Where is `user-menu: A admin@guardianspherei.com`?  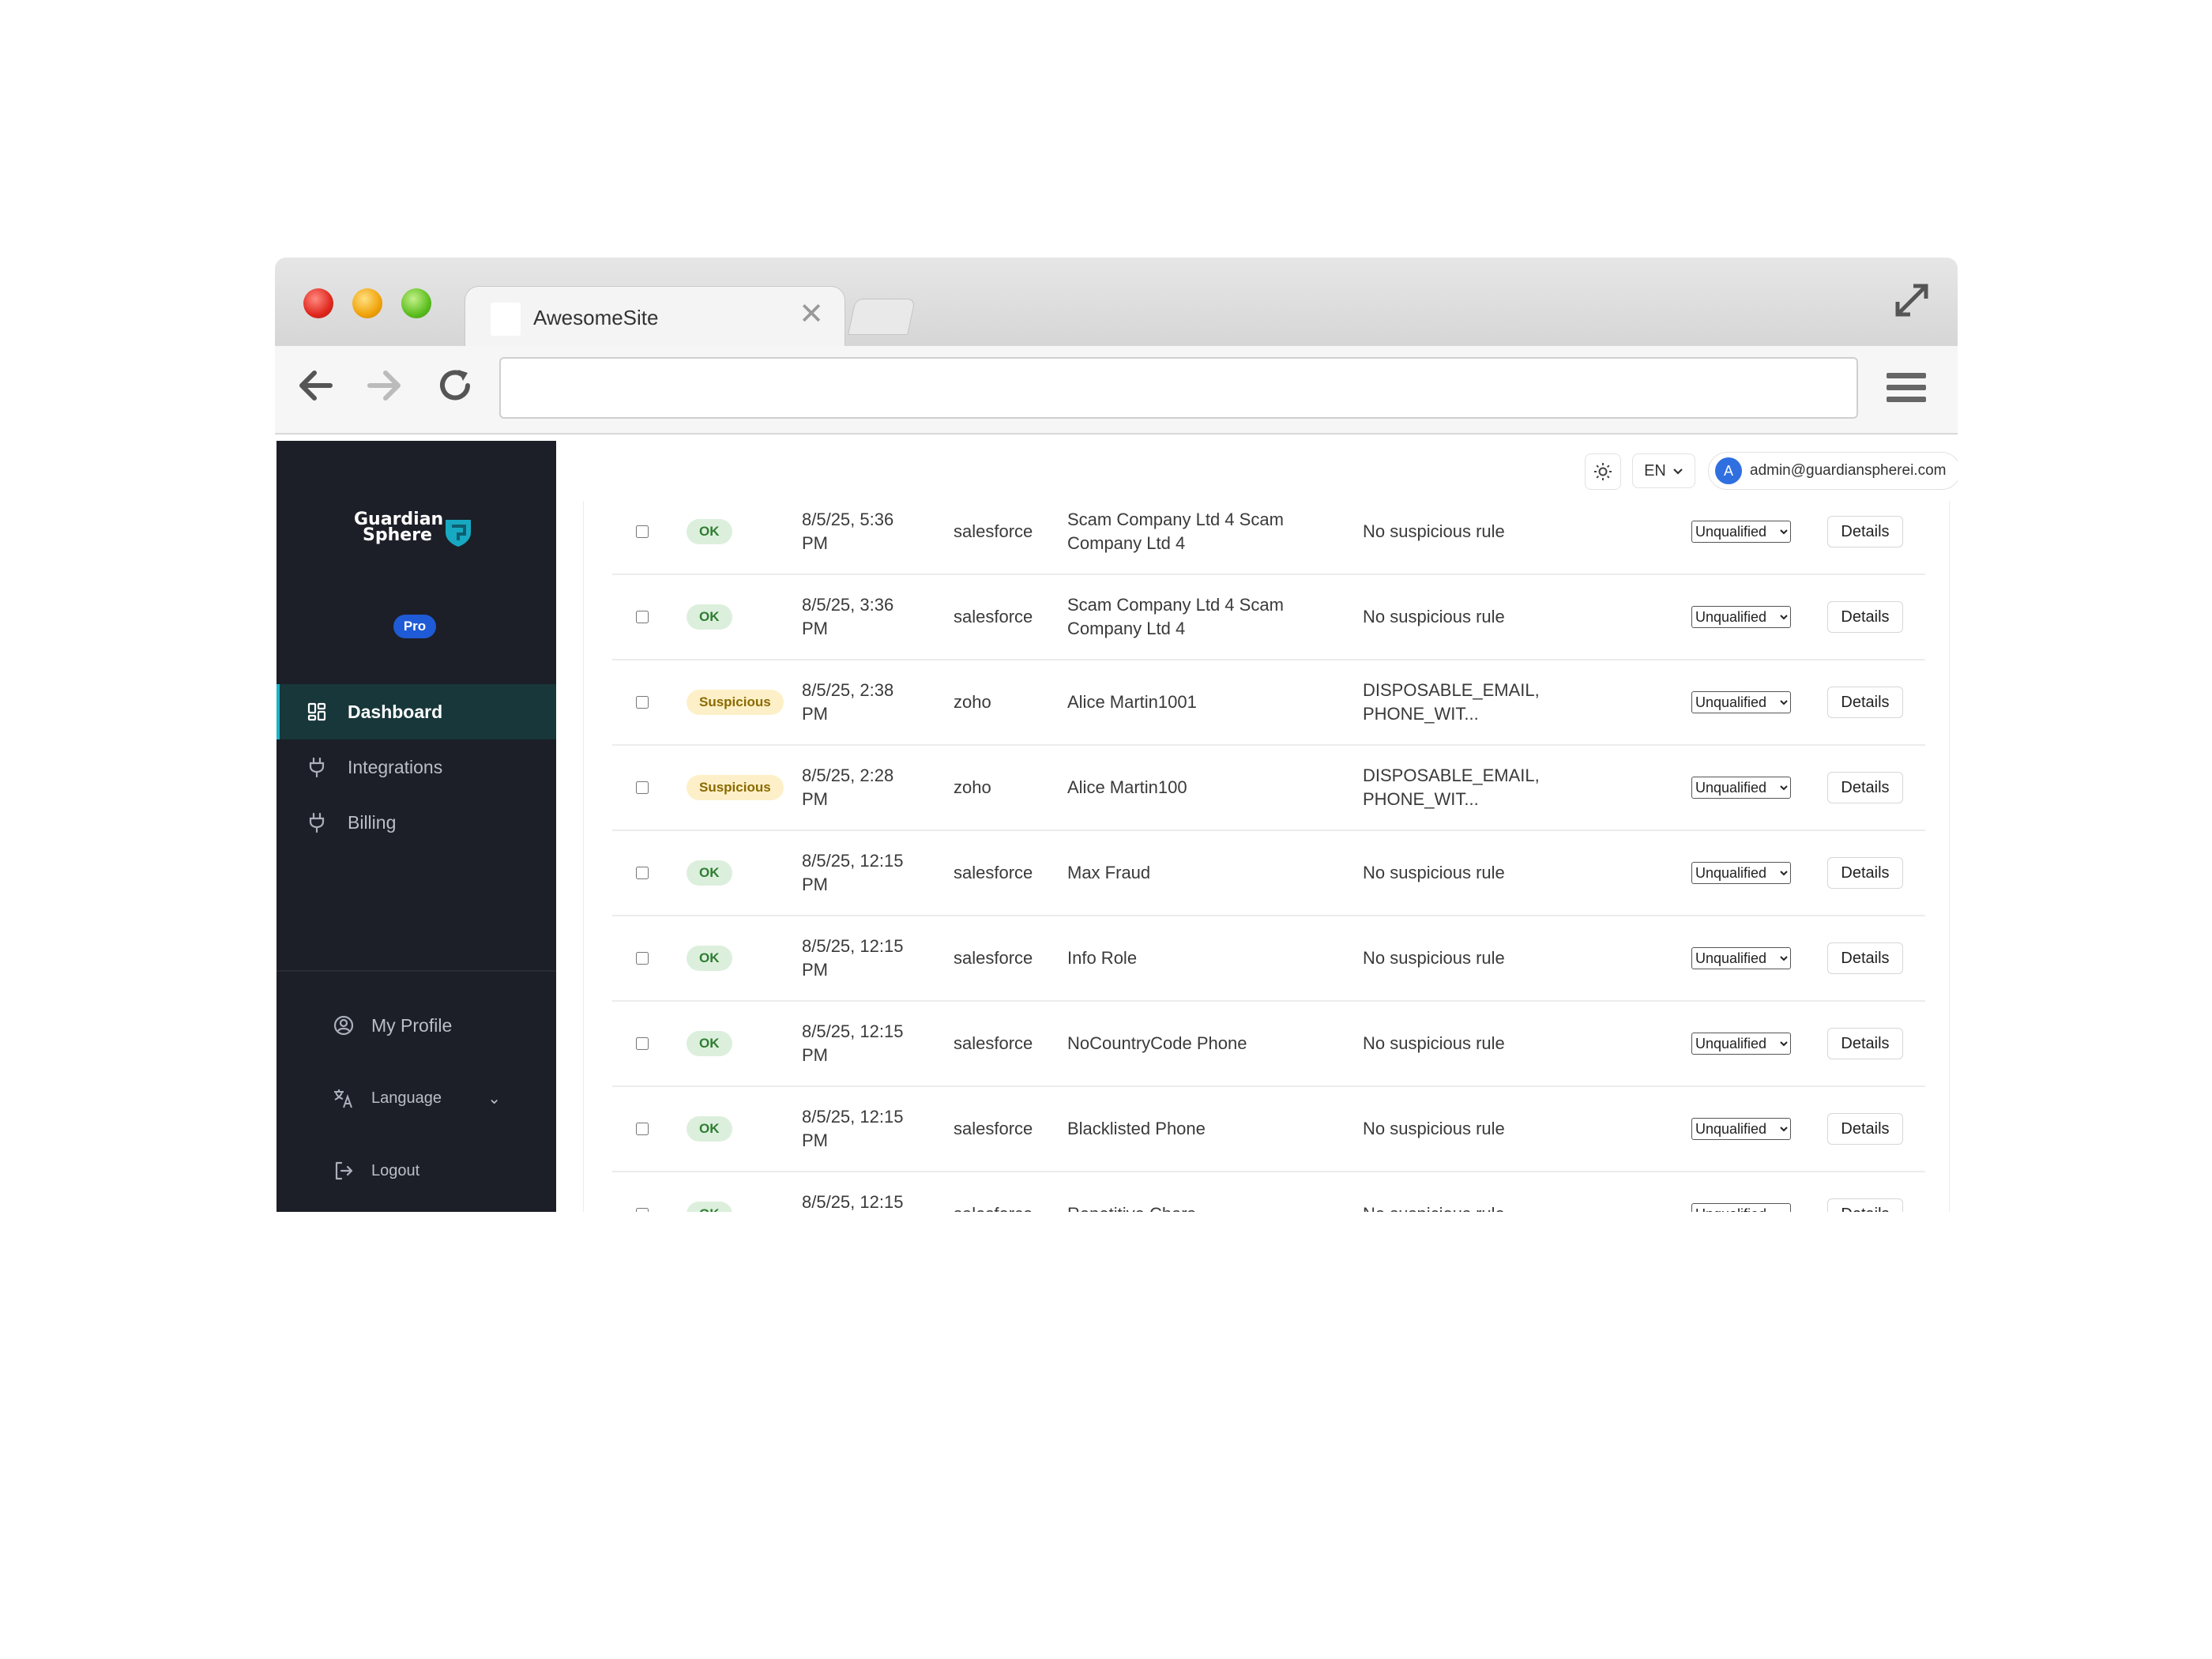 user-menu: A admin@guardianspherei.com is located at coordinates (1833, 471).